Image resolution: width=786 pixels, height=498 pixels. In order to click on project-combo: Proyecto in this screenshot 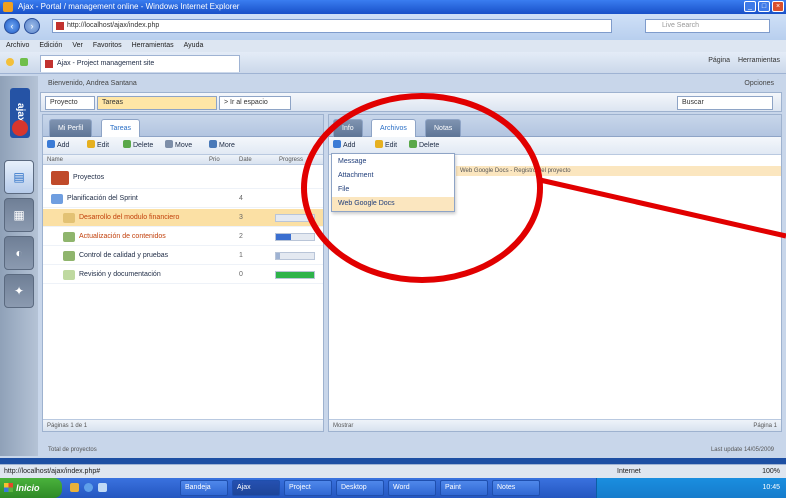, I will do `click(70, 103)`.